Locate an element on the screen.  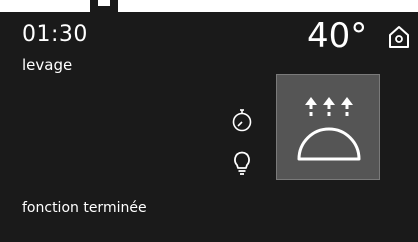
light-bulb-icon is located at coordinates (242, 163).